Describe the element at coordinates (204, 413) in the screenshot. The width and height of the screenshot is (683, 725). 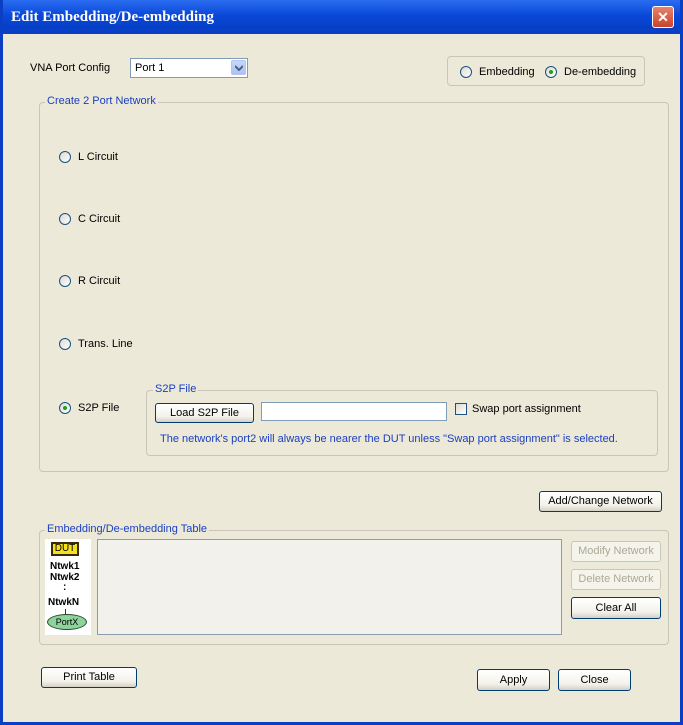
I see `load-s2p-file-button: Load S2P File` at that location.